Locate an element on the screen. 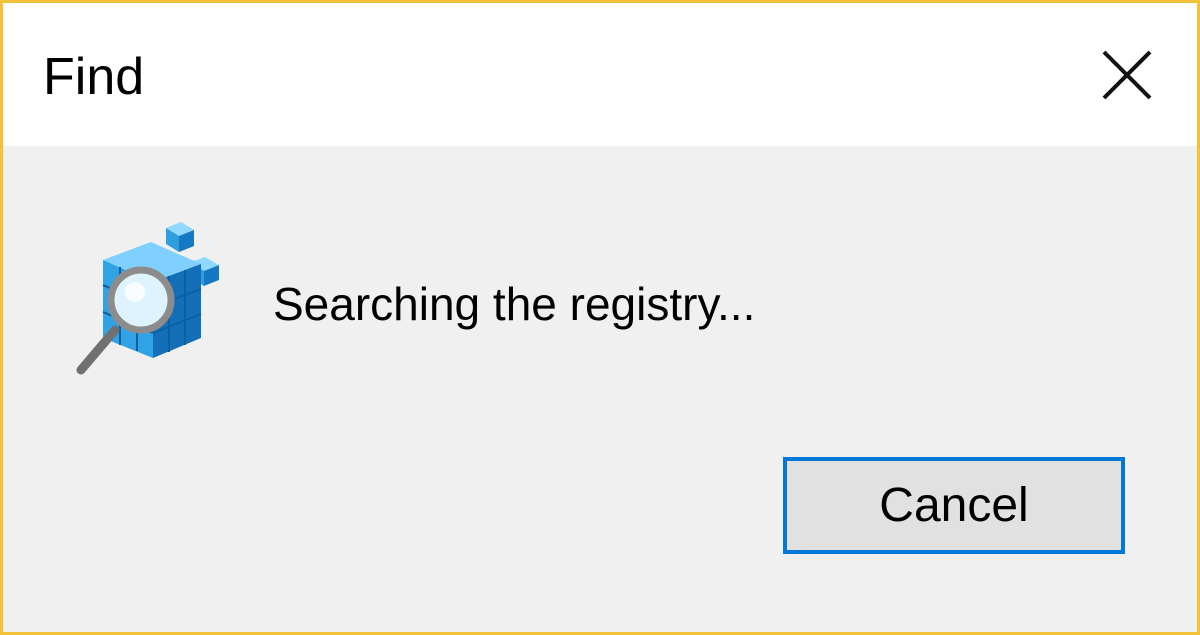  cancel-button: Cancel is located at coordinates (954, 505).